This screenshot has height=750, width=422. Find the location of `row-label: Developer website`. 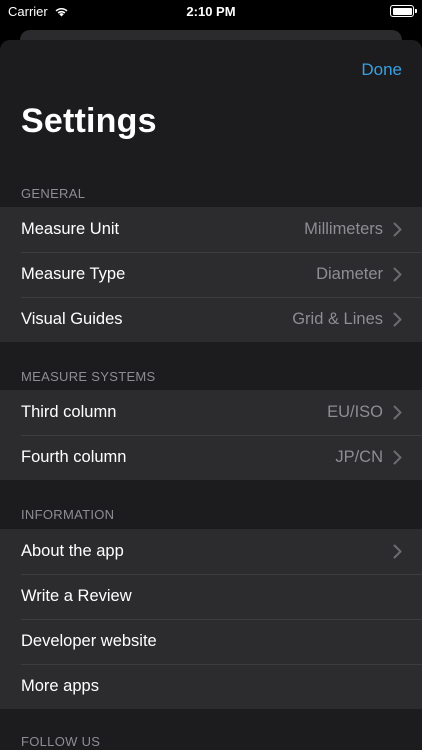

row-label: Developer website is located at coordinates (89, 641).